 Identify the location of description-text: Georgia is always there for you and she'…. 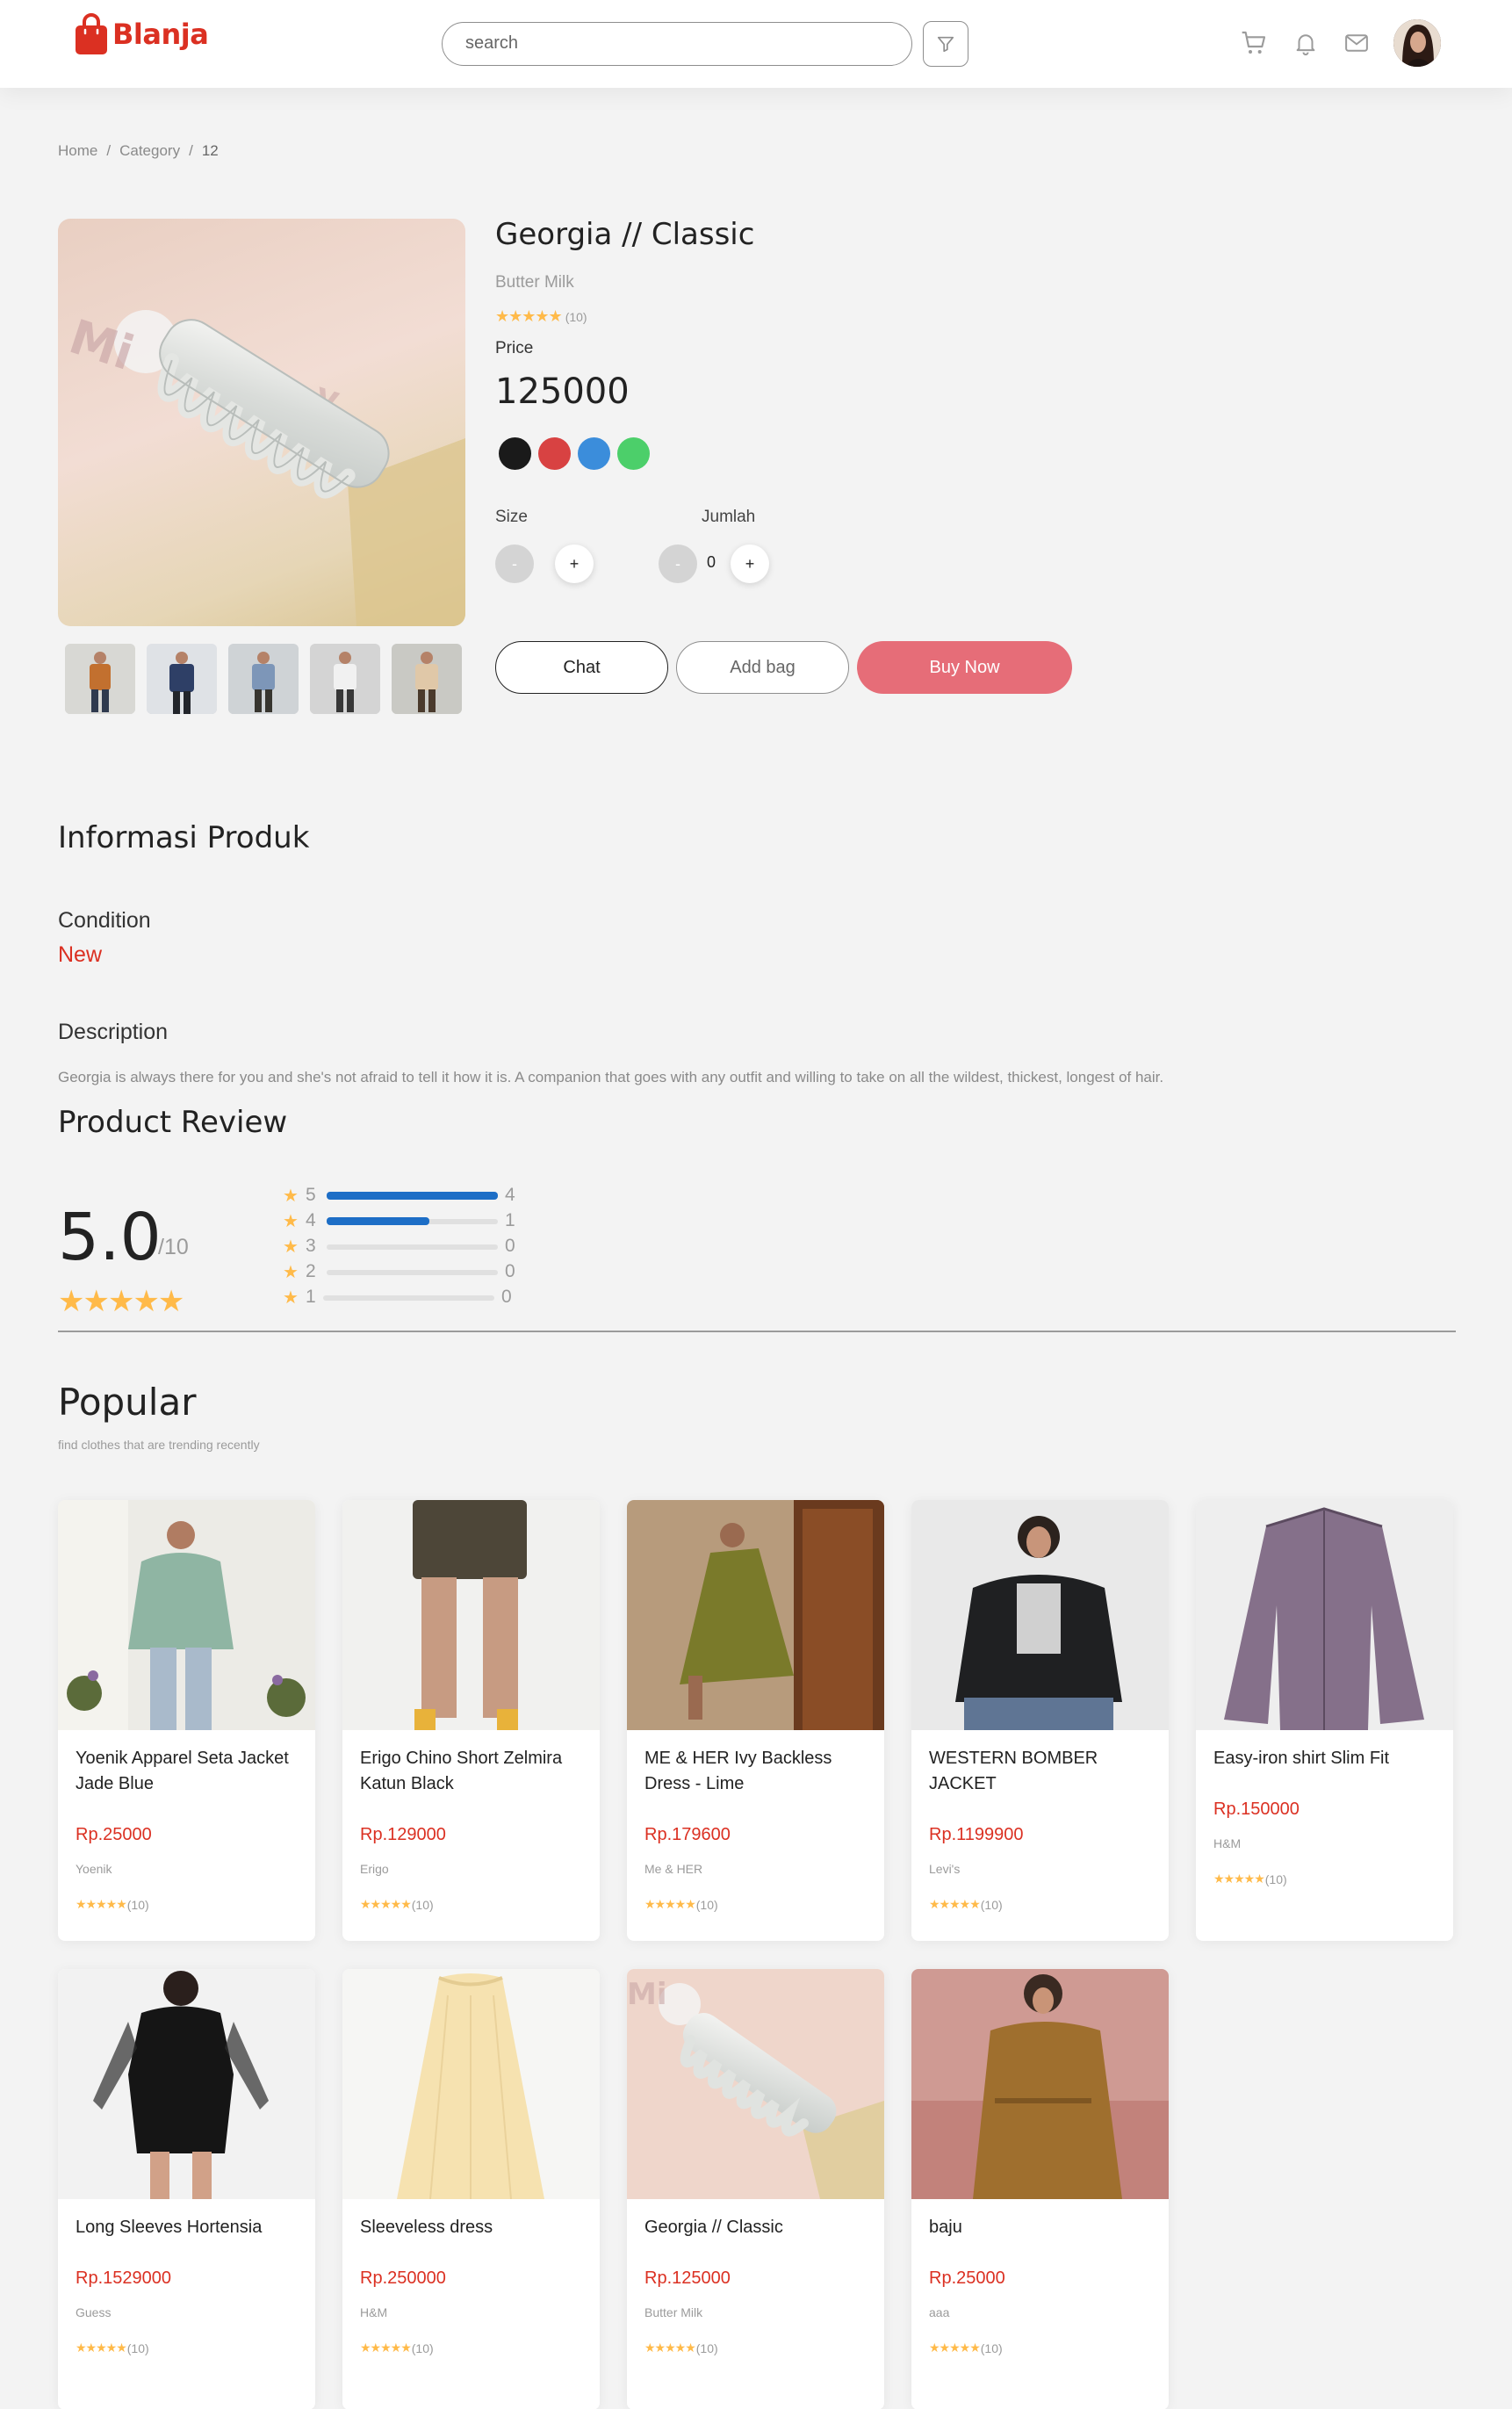
(611, 1077).